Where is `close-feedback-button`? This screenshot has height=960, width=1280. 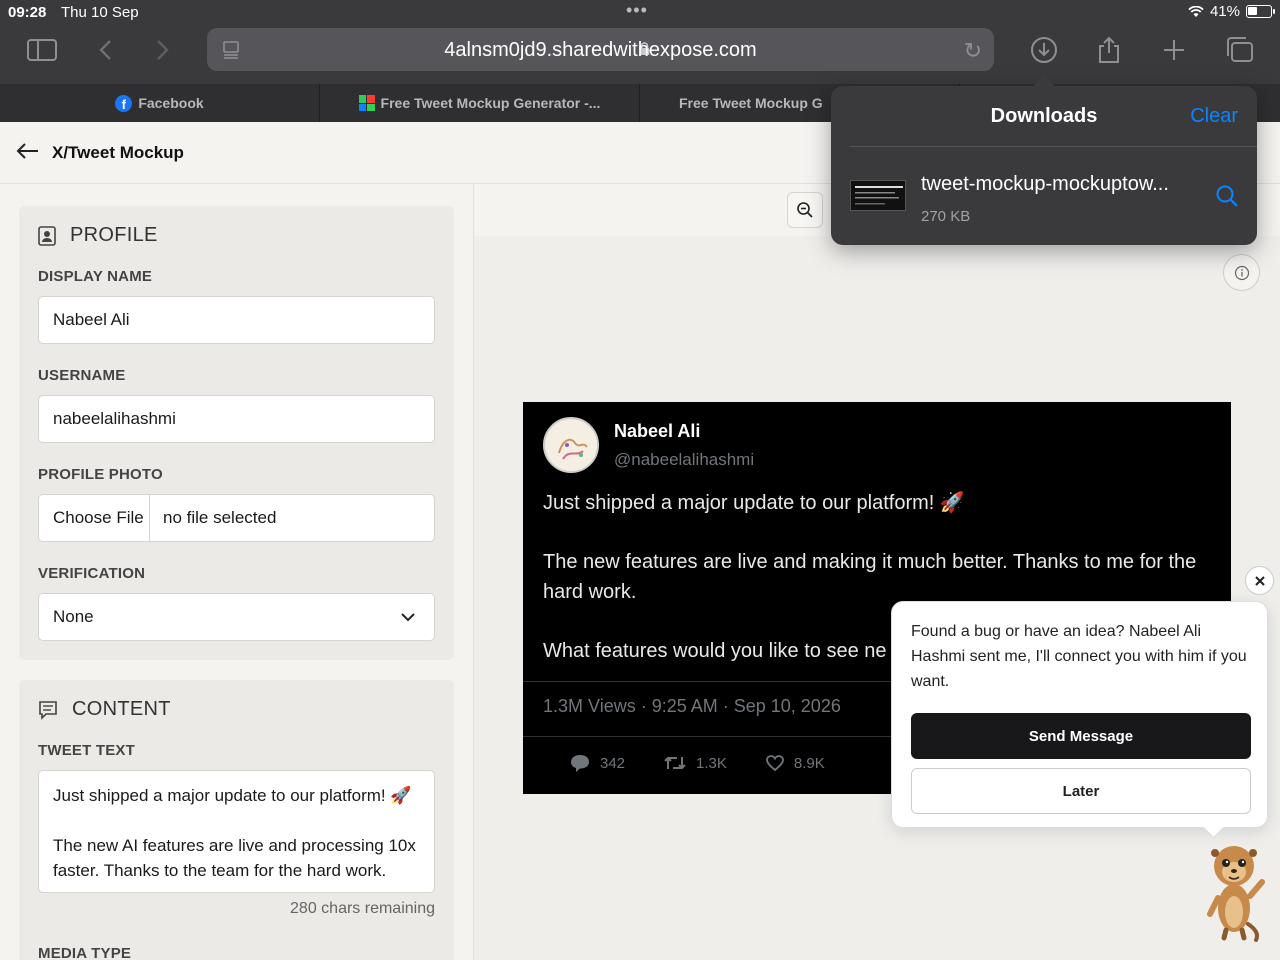 close-feedback-button is located at coordinates (1259, 580).